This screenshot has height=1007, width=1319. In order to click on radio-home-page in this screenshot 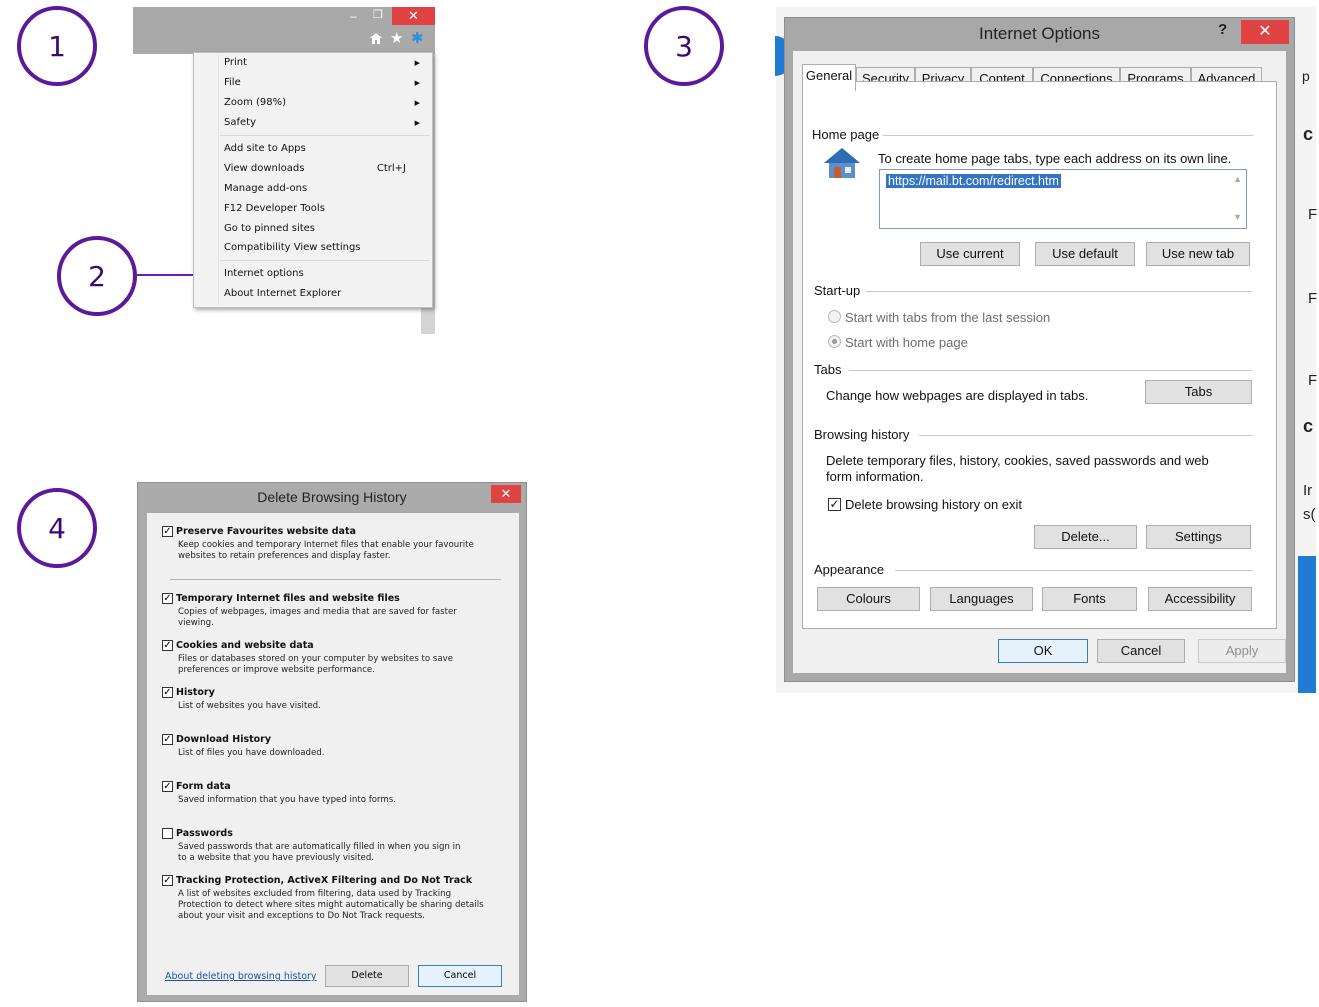, I will do `click(834, 341)`.